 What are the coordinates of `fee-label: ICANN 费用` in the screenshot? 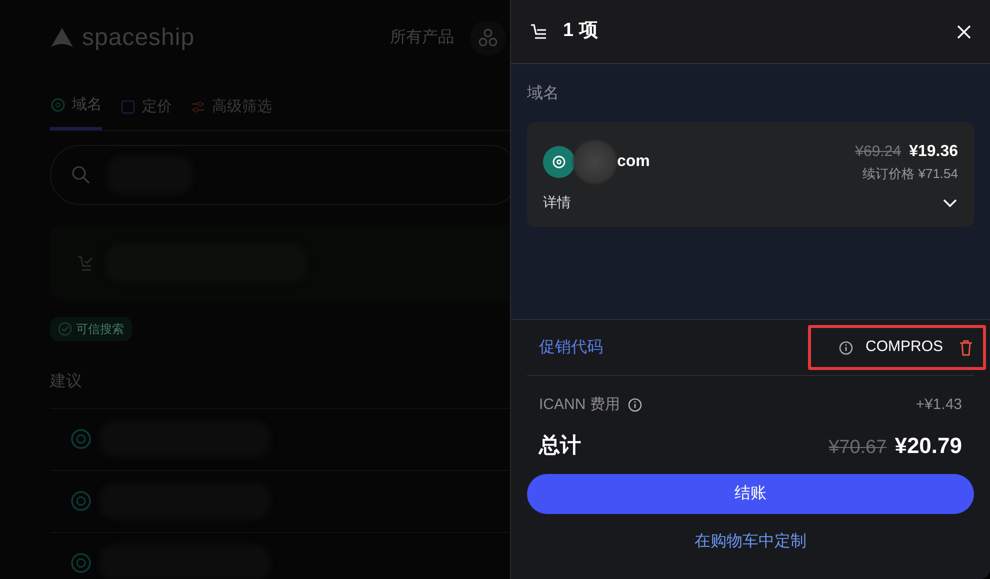 It's located at (579, 405).